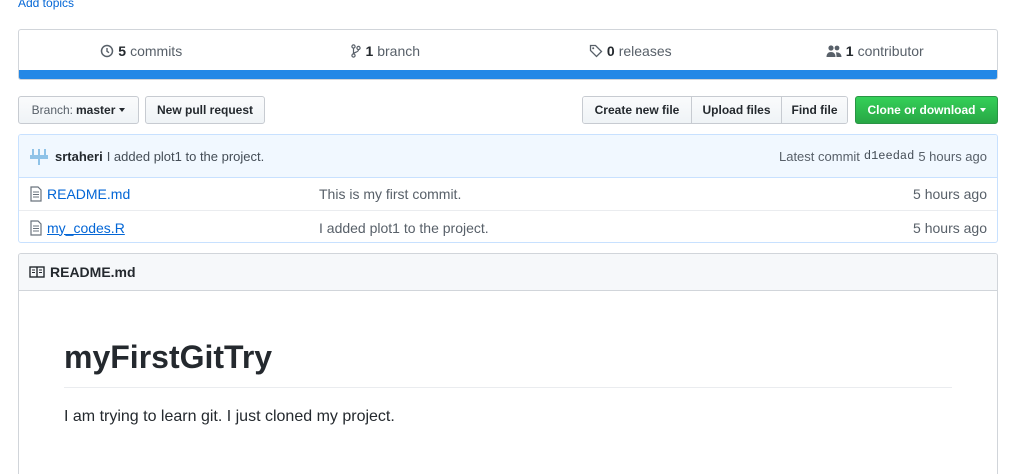  Describe the element at coordinates (596, 51) in the screenshot. I see `tag-icon` at that location.